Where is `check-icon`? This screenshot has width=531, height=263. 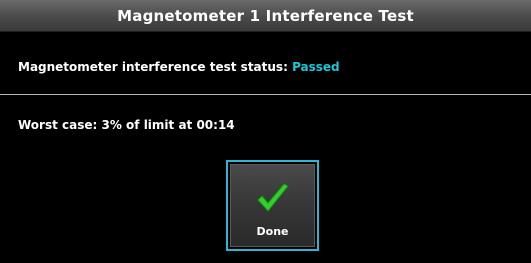 check-icon is located at coordinates (273, 197).